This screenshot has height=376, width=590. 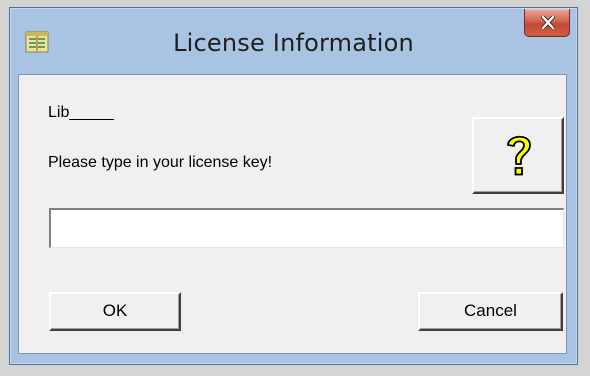 I want to click on window-title: License Information, so click(x=293, y=43).